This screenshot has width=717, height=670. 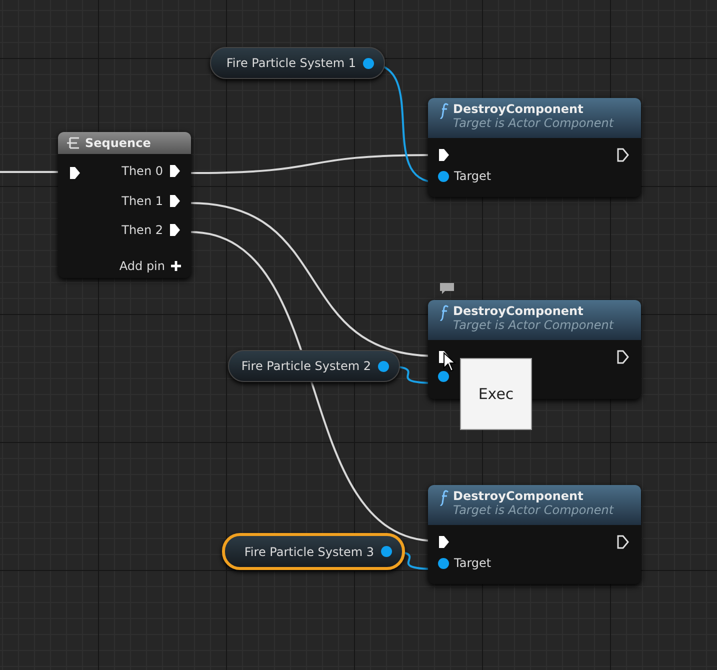 What do you see at coordinates (291, 63) in the screenshot?
I see `variable-label: Fire Particle System 1` at bounding box center [291, 63].